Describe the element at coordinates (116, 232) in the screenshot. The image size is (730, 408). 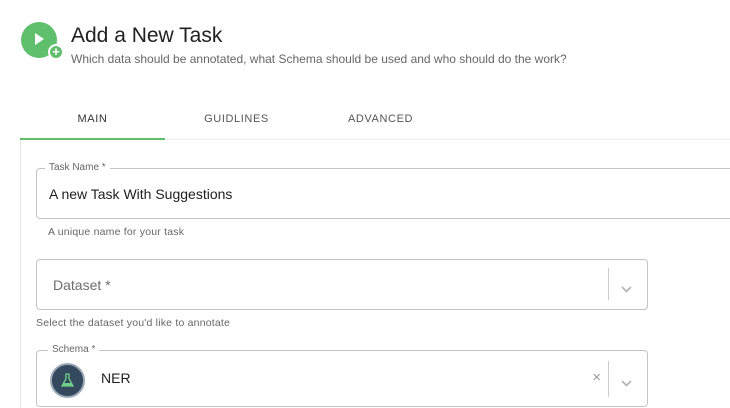
I see `task-name-helper: A unique name for your task` at that location.